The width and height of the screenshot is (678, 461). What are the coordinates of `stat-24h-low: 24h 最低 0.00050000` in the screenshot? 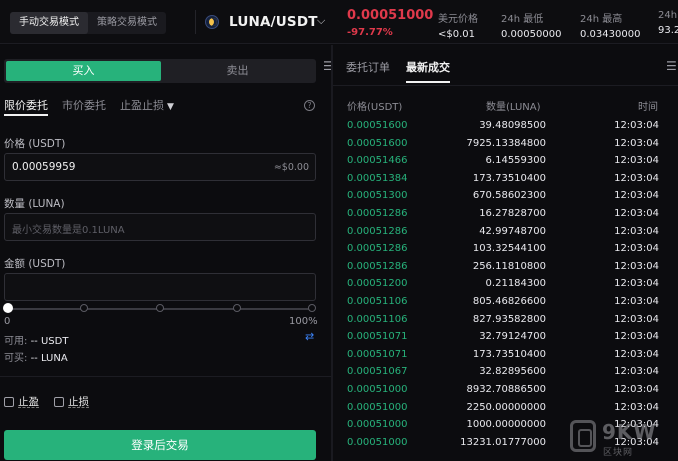 It's located at (531, 25).